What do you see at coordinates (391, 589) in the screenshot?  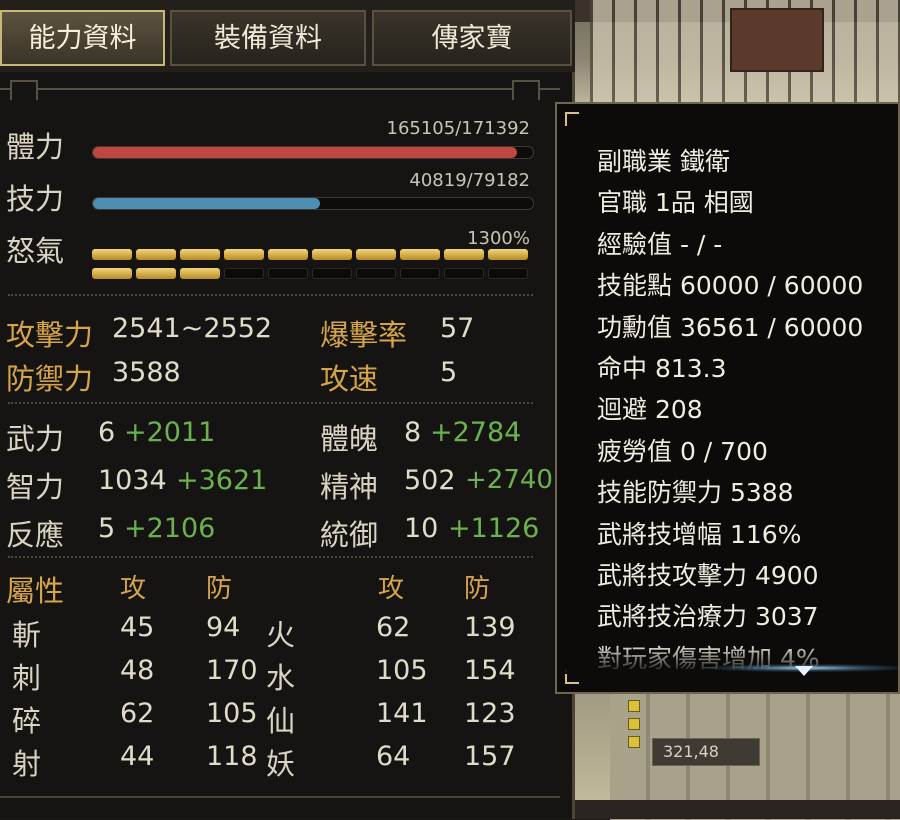 I see `element-header-atk2: 攻` at bounding box center [391, 589].